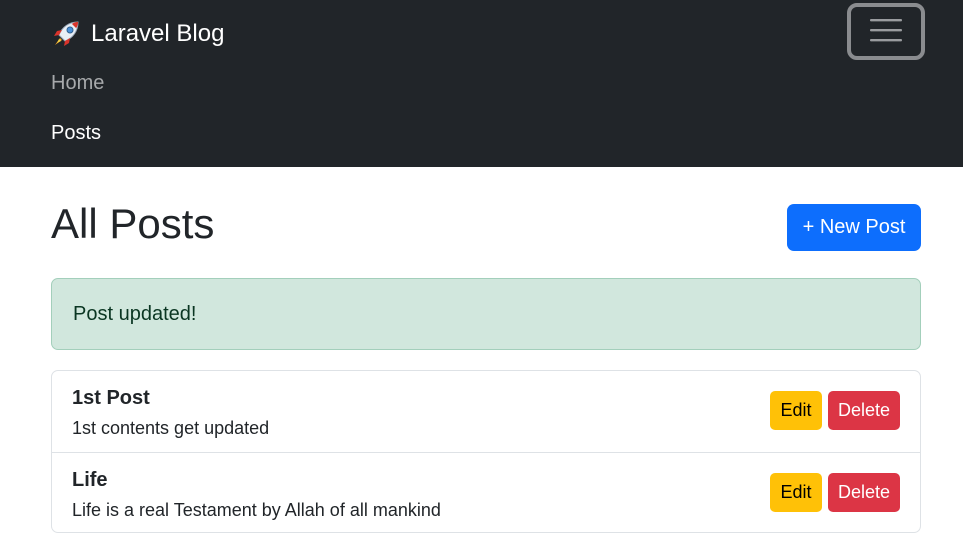 The width and height of the screenshot is (963, 550). What do you see at coordinates (158, 33) in the screenshot?
I see `brand-label: Laravel Blog` at bounding box center [158, 33].